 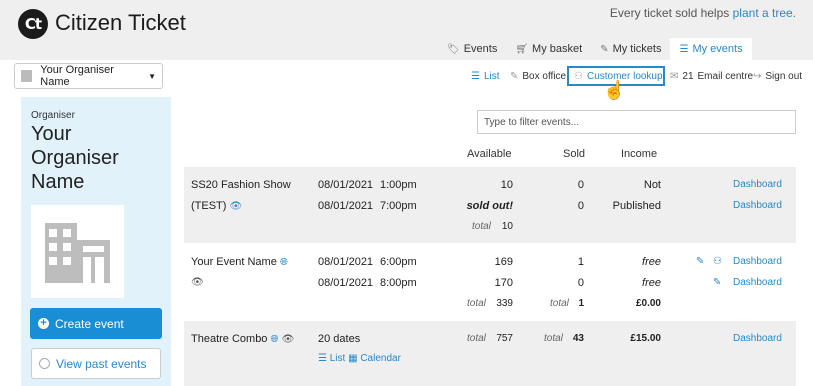 I want to click on plant-tree-link: plant a tree., so click(x=764, y=13).